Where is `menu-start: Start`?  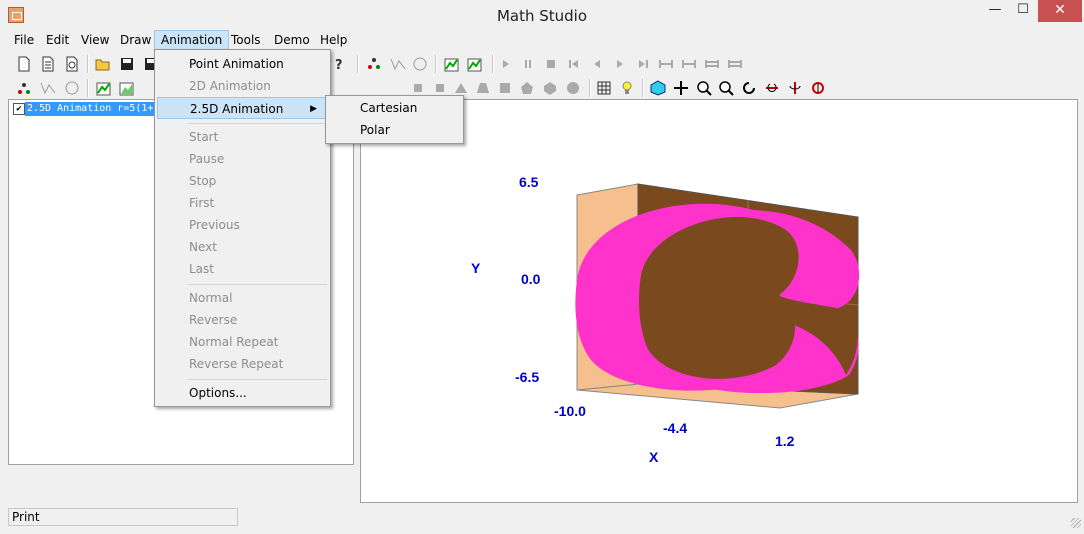 menu-start: Start is located at coordinates (242, 137).